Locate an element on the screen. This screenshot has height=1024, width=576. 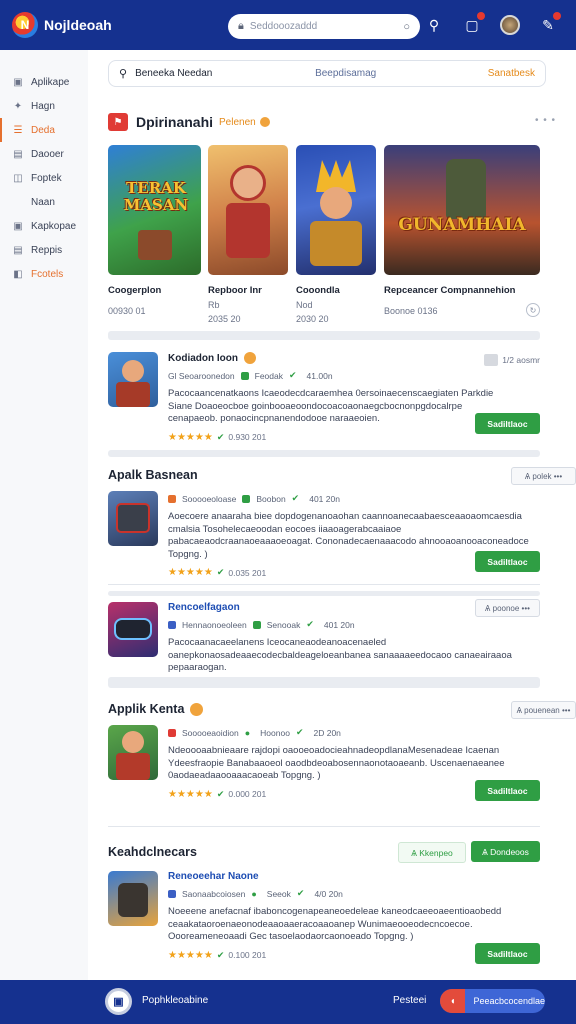
bag-icon: ▢ is located at coordinates (473, 23).